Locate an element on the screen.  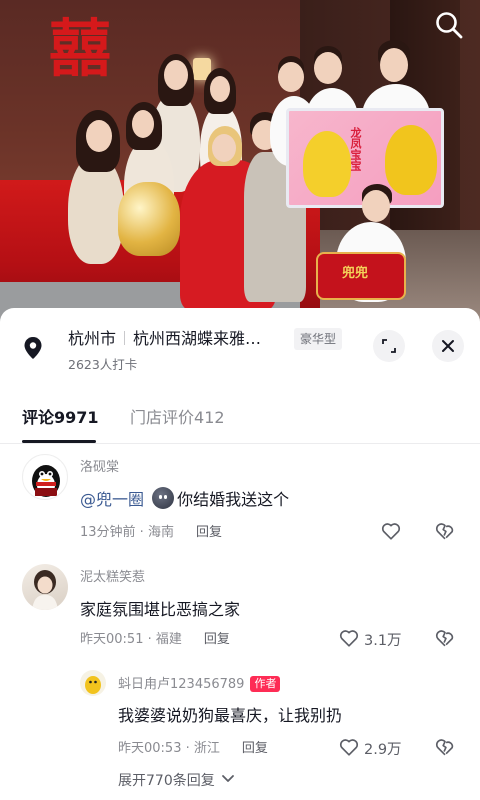
reply-body: 我婆婆说奶狗最喜庆，让我别扔 is located at coordinates (230, 715).